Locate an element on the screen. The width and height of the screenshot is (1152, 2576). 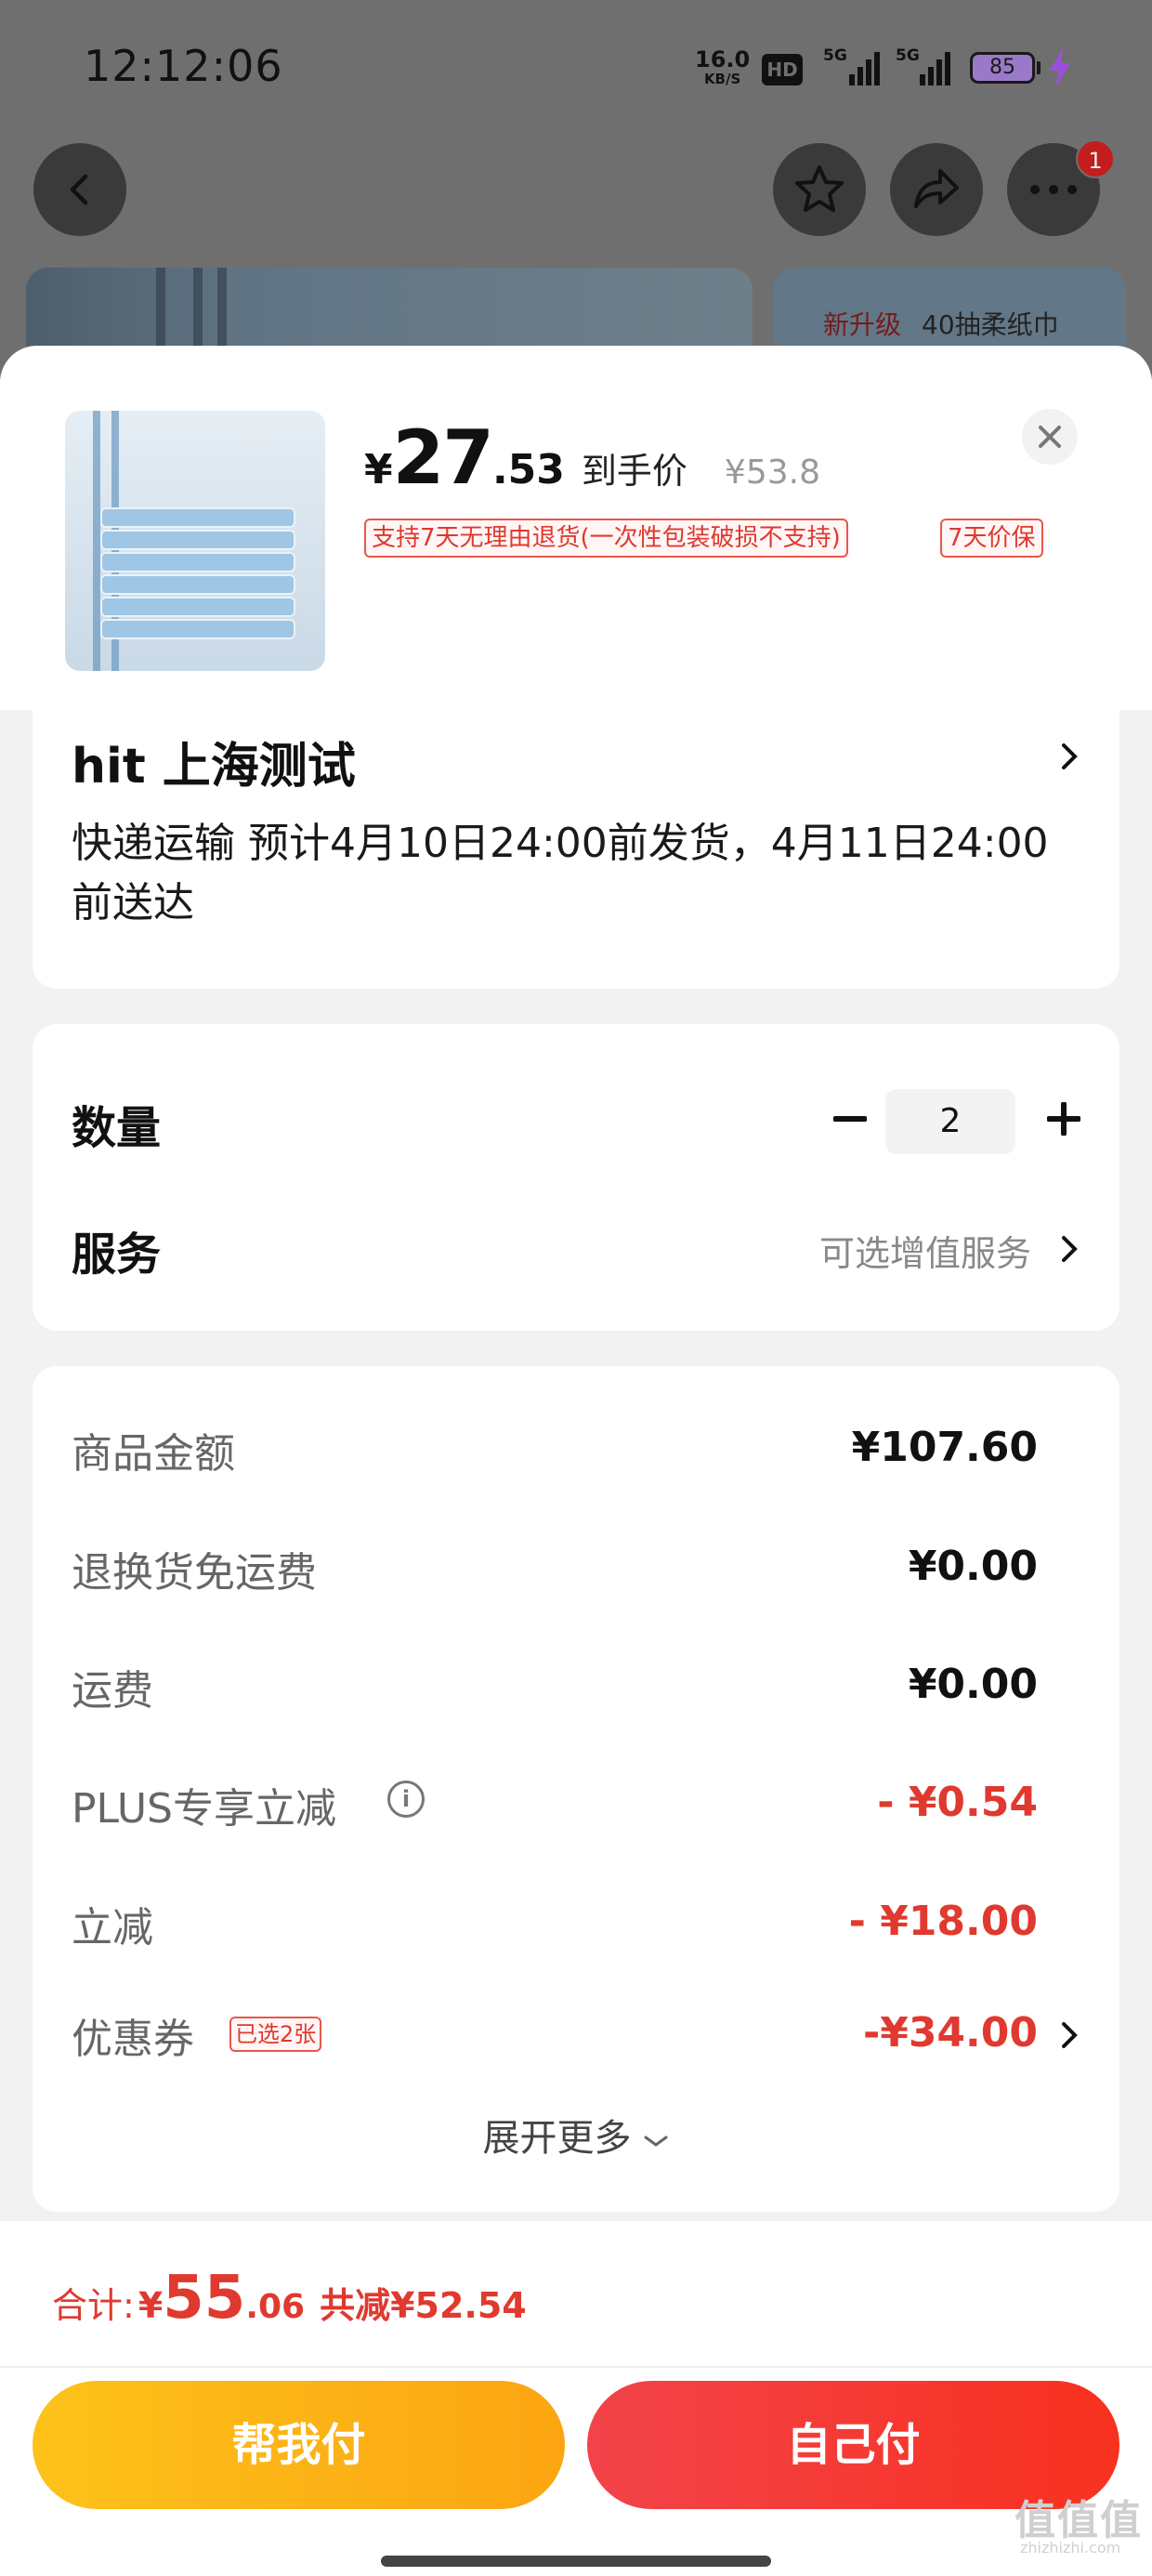
total-saved: 共减¥52.54 is located at coordinates (423, 2305).